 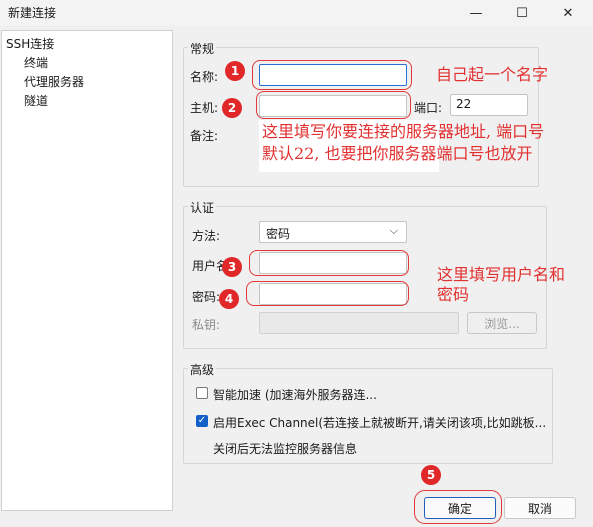 What do you see at coordinates (206, 325) in the screenshot?
I see `private-key-label: 私钥:` at bounding box center [206, 325].